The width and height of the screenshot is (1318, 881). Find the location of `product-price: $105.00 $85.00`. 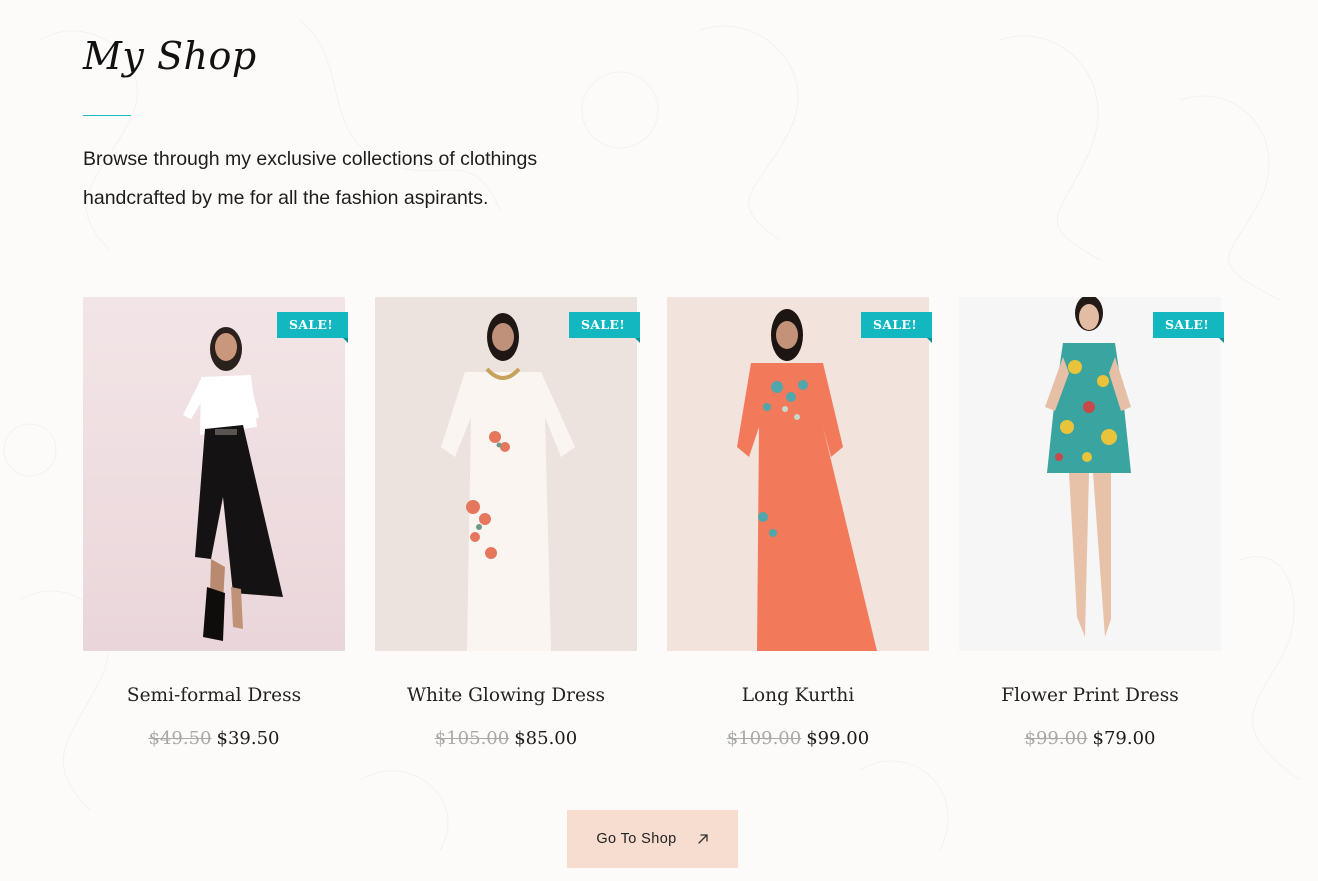

product-price: $105.00 $85.00 is located at coordinates (506, 738).